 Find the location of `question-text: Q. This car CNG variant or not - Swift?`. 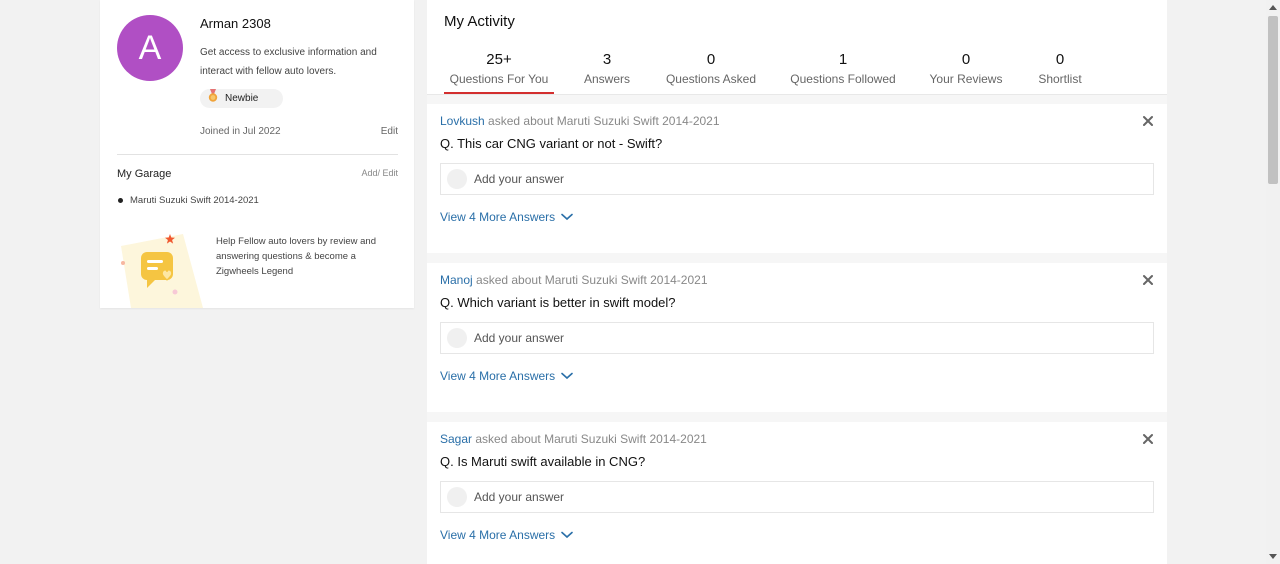

question-text: Q. This car CNG variant or not - Swift? is located at coordinates (551, 143).